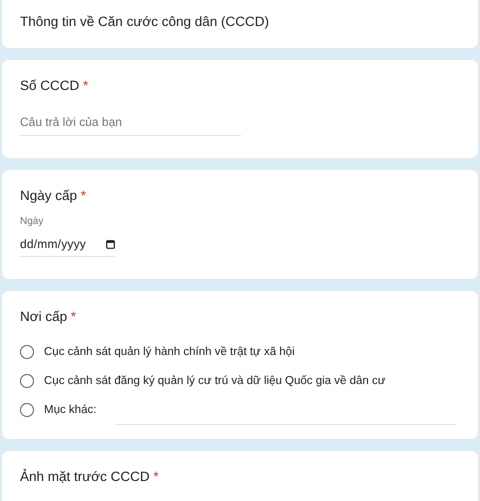 This screenshot has width=480, height=501. Describe the element at coordinates (215, 381) in the screenshot. I see `option-label: Cục cảnh sát đăng ký quản lý cư trú và dữ liệu Quốc gia về dân cư` at that location.